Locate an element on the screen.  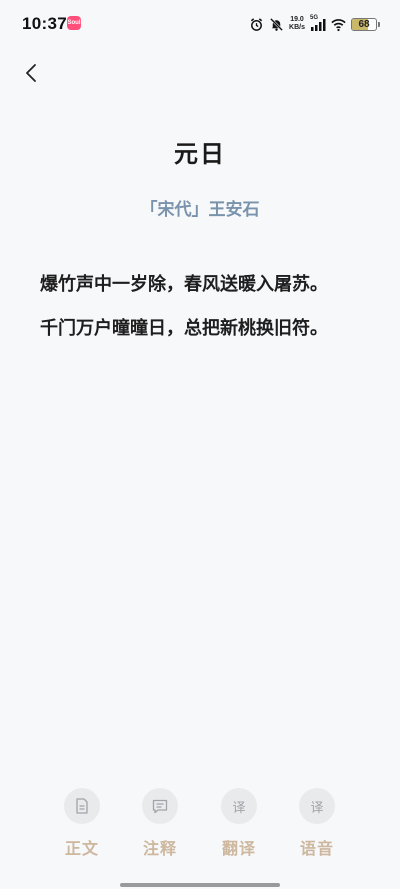
comment-icon is located at coordinates (160, 806).